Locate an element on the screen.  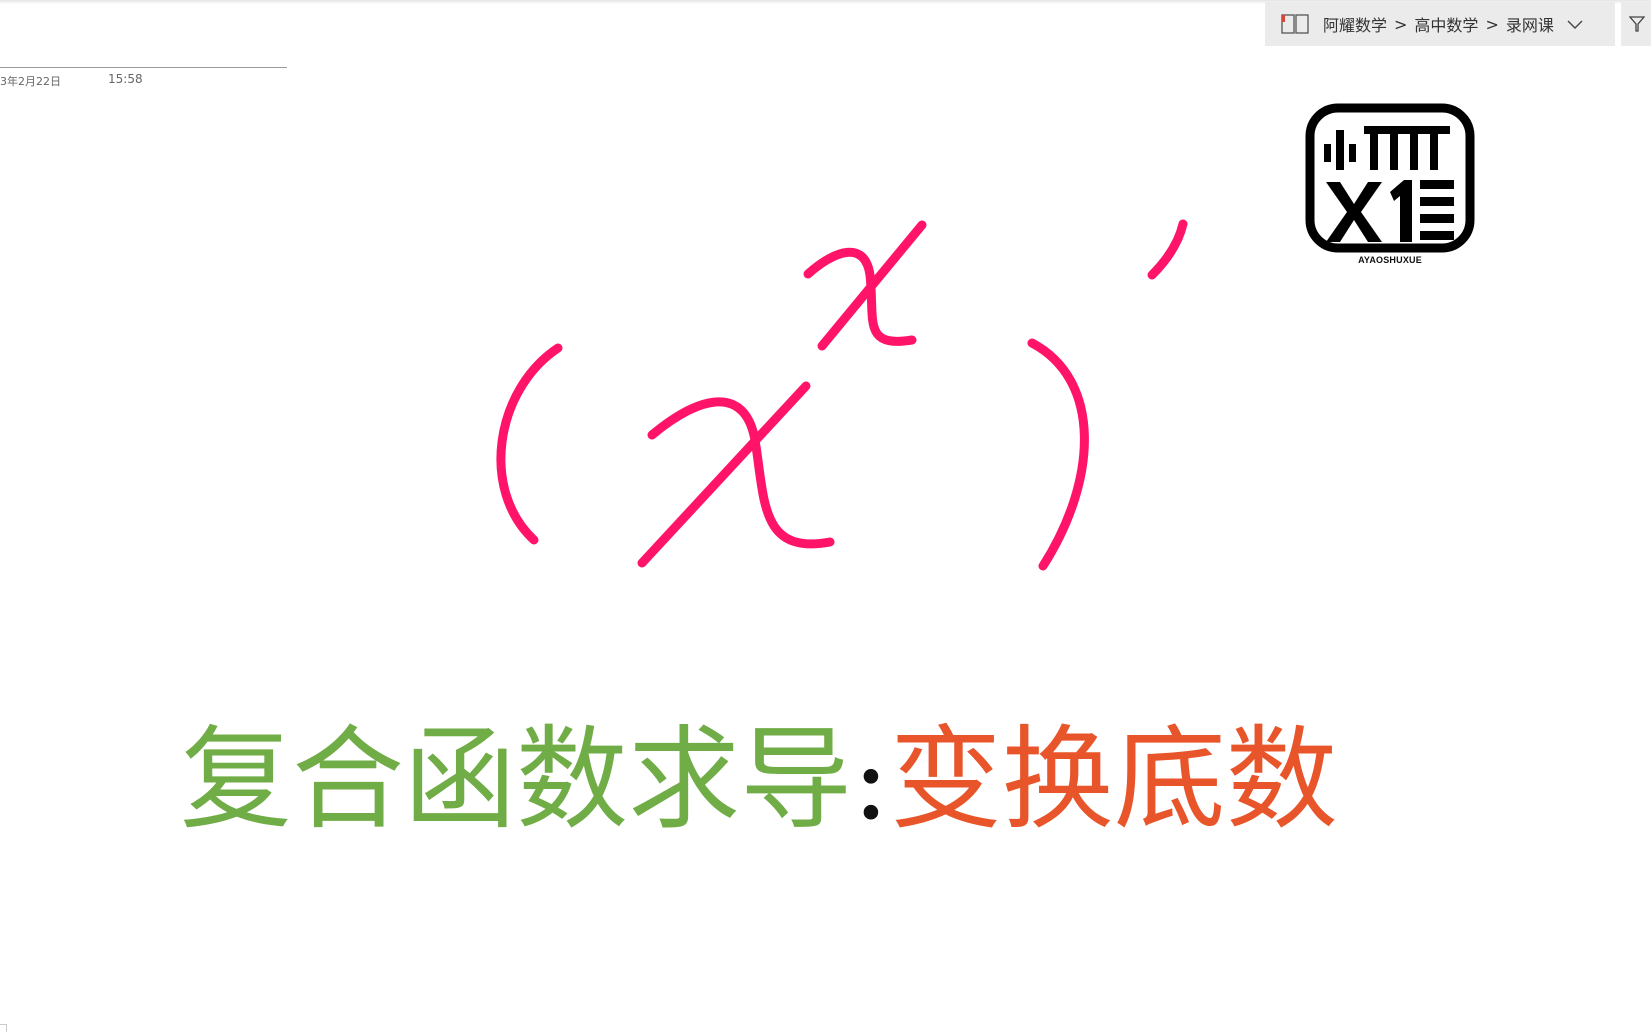
right-parenthesis-stroke is located at coordinates (1058, 454).